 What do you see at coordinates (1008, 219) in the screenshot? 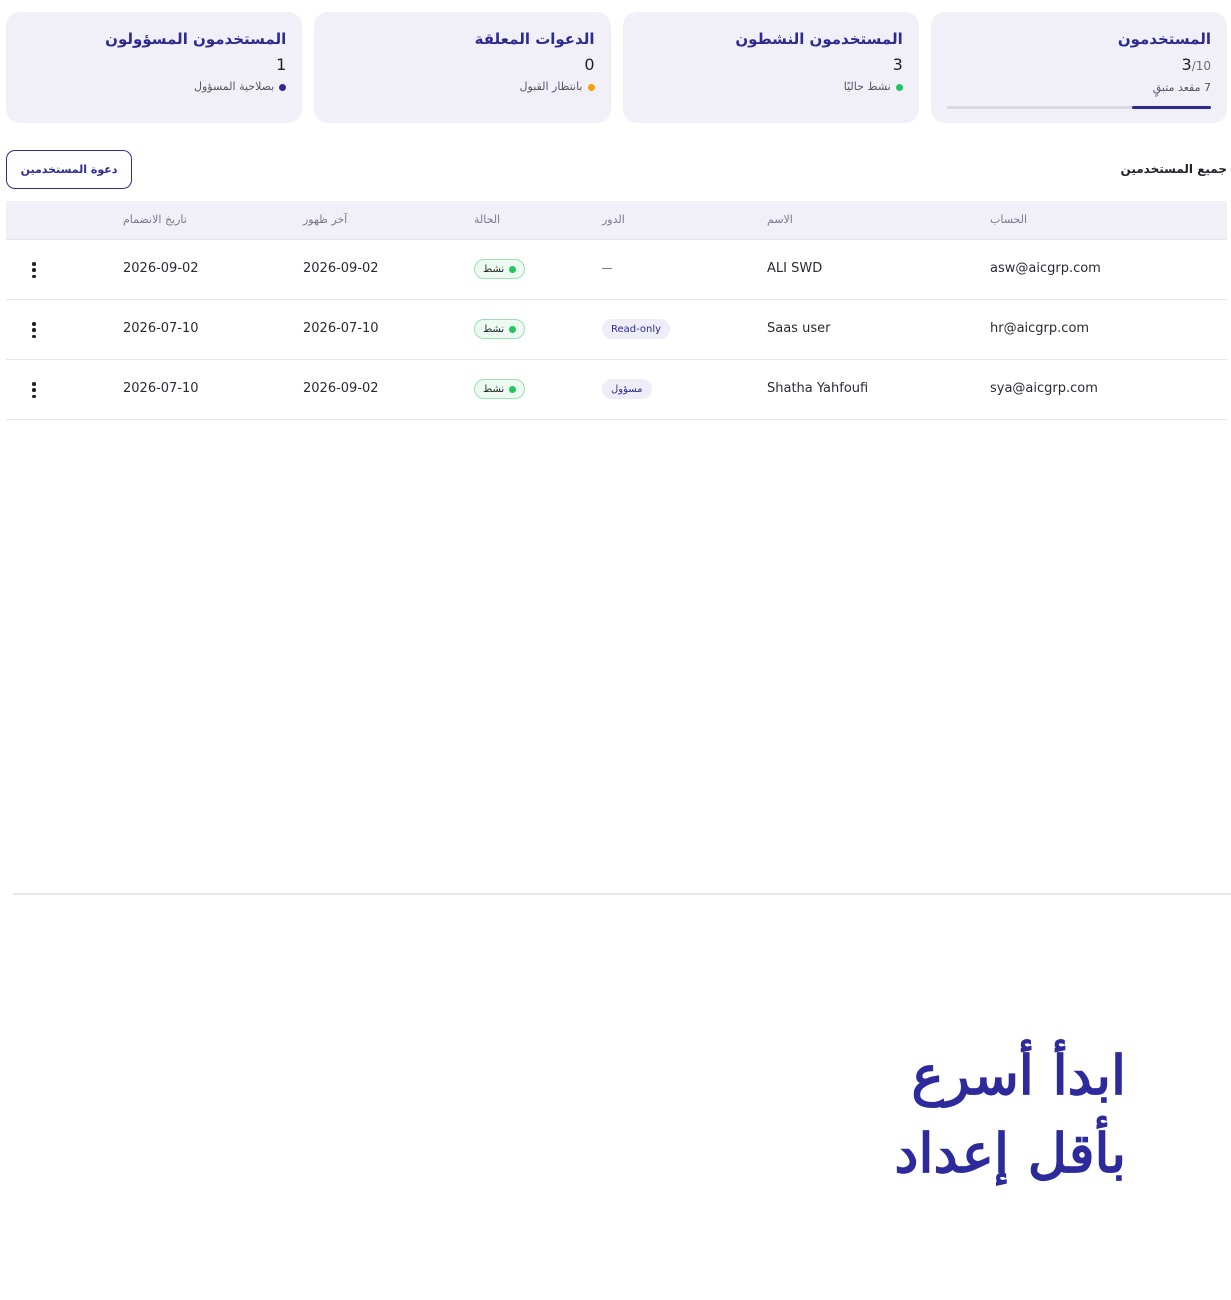
I see `header-account: الحساب` at bounding box center [1008, 219].